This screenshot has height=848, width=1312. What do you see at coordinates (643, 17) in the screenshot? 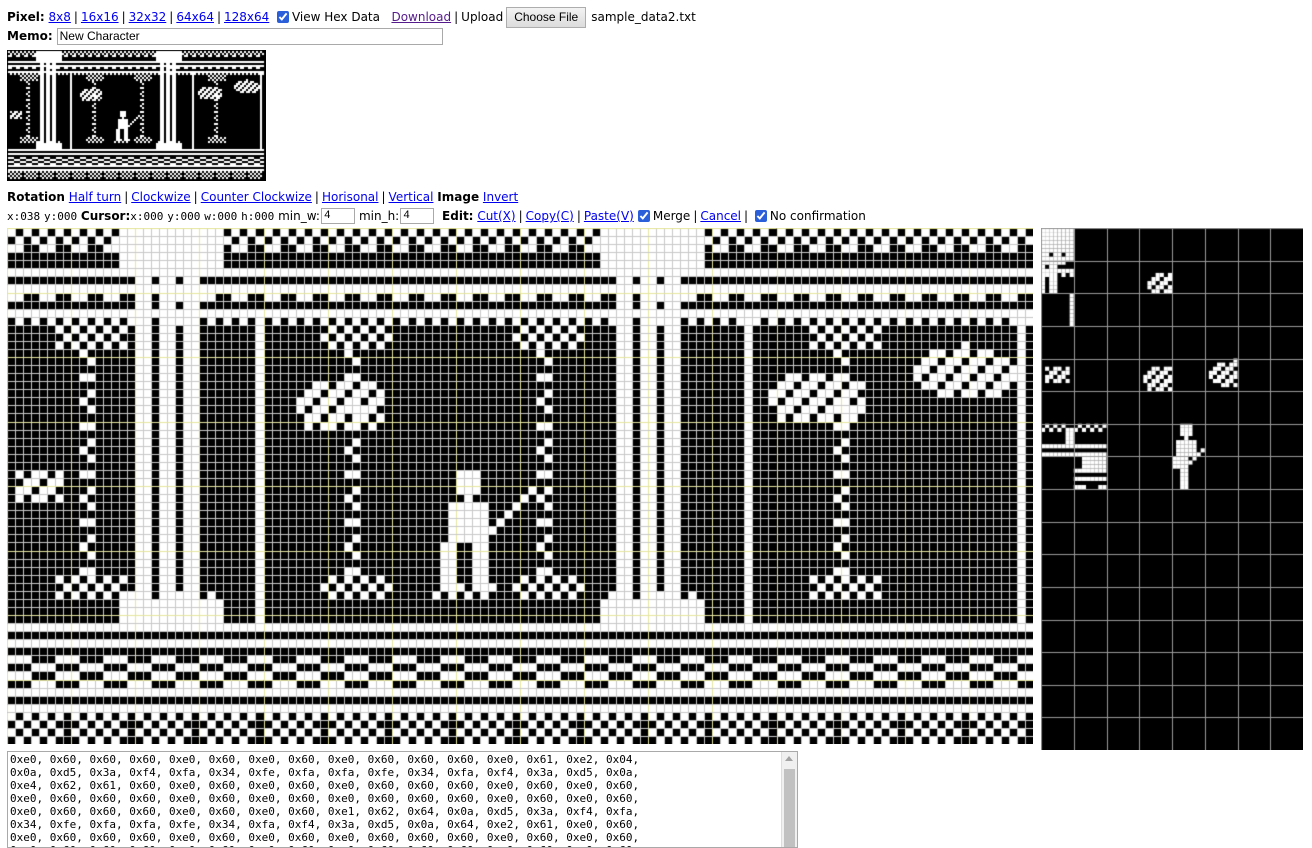
I see `file-name-text: sample_data2.txt` at bounding box center [643, 17].